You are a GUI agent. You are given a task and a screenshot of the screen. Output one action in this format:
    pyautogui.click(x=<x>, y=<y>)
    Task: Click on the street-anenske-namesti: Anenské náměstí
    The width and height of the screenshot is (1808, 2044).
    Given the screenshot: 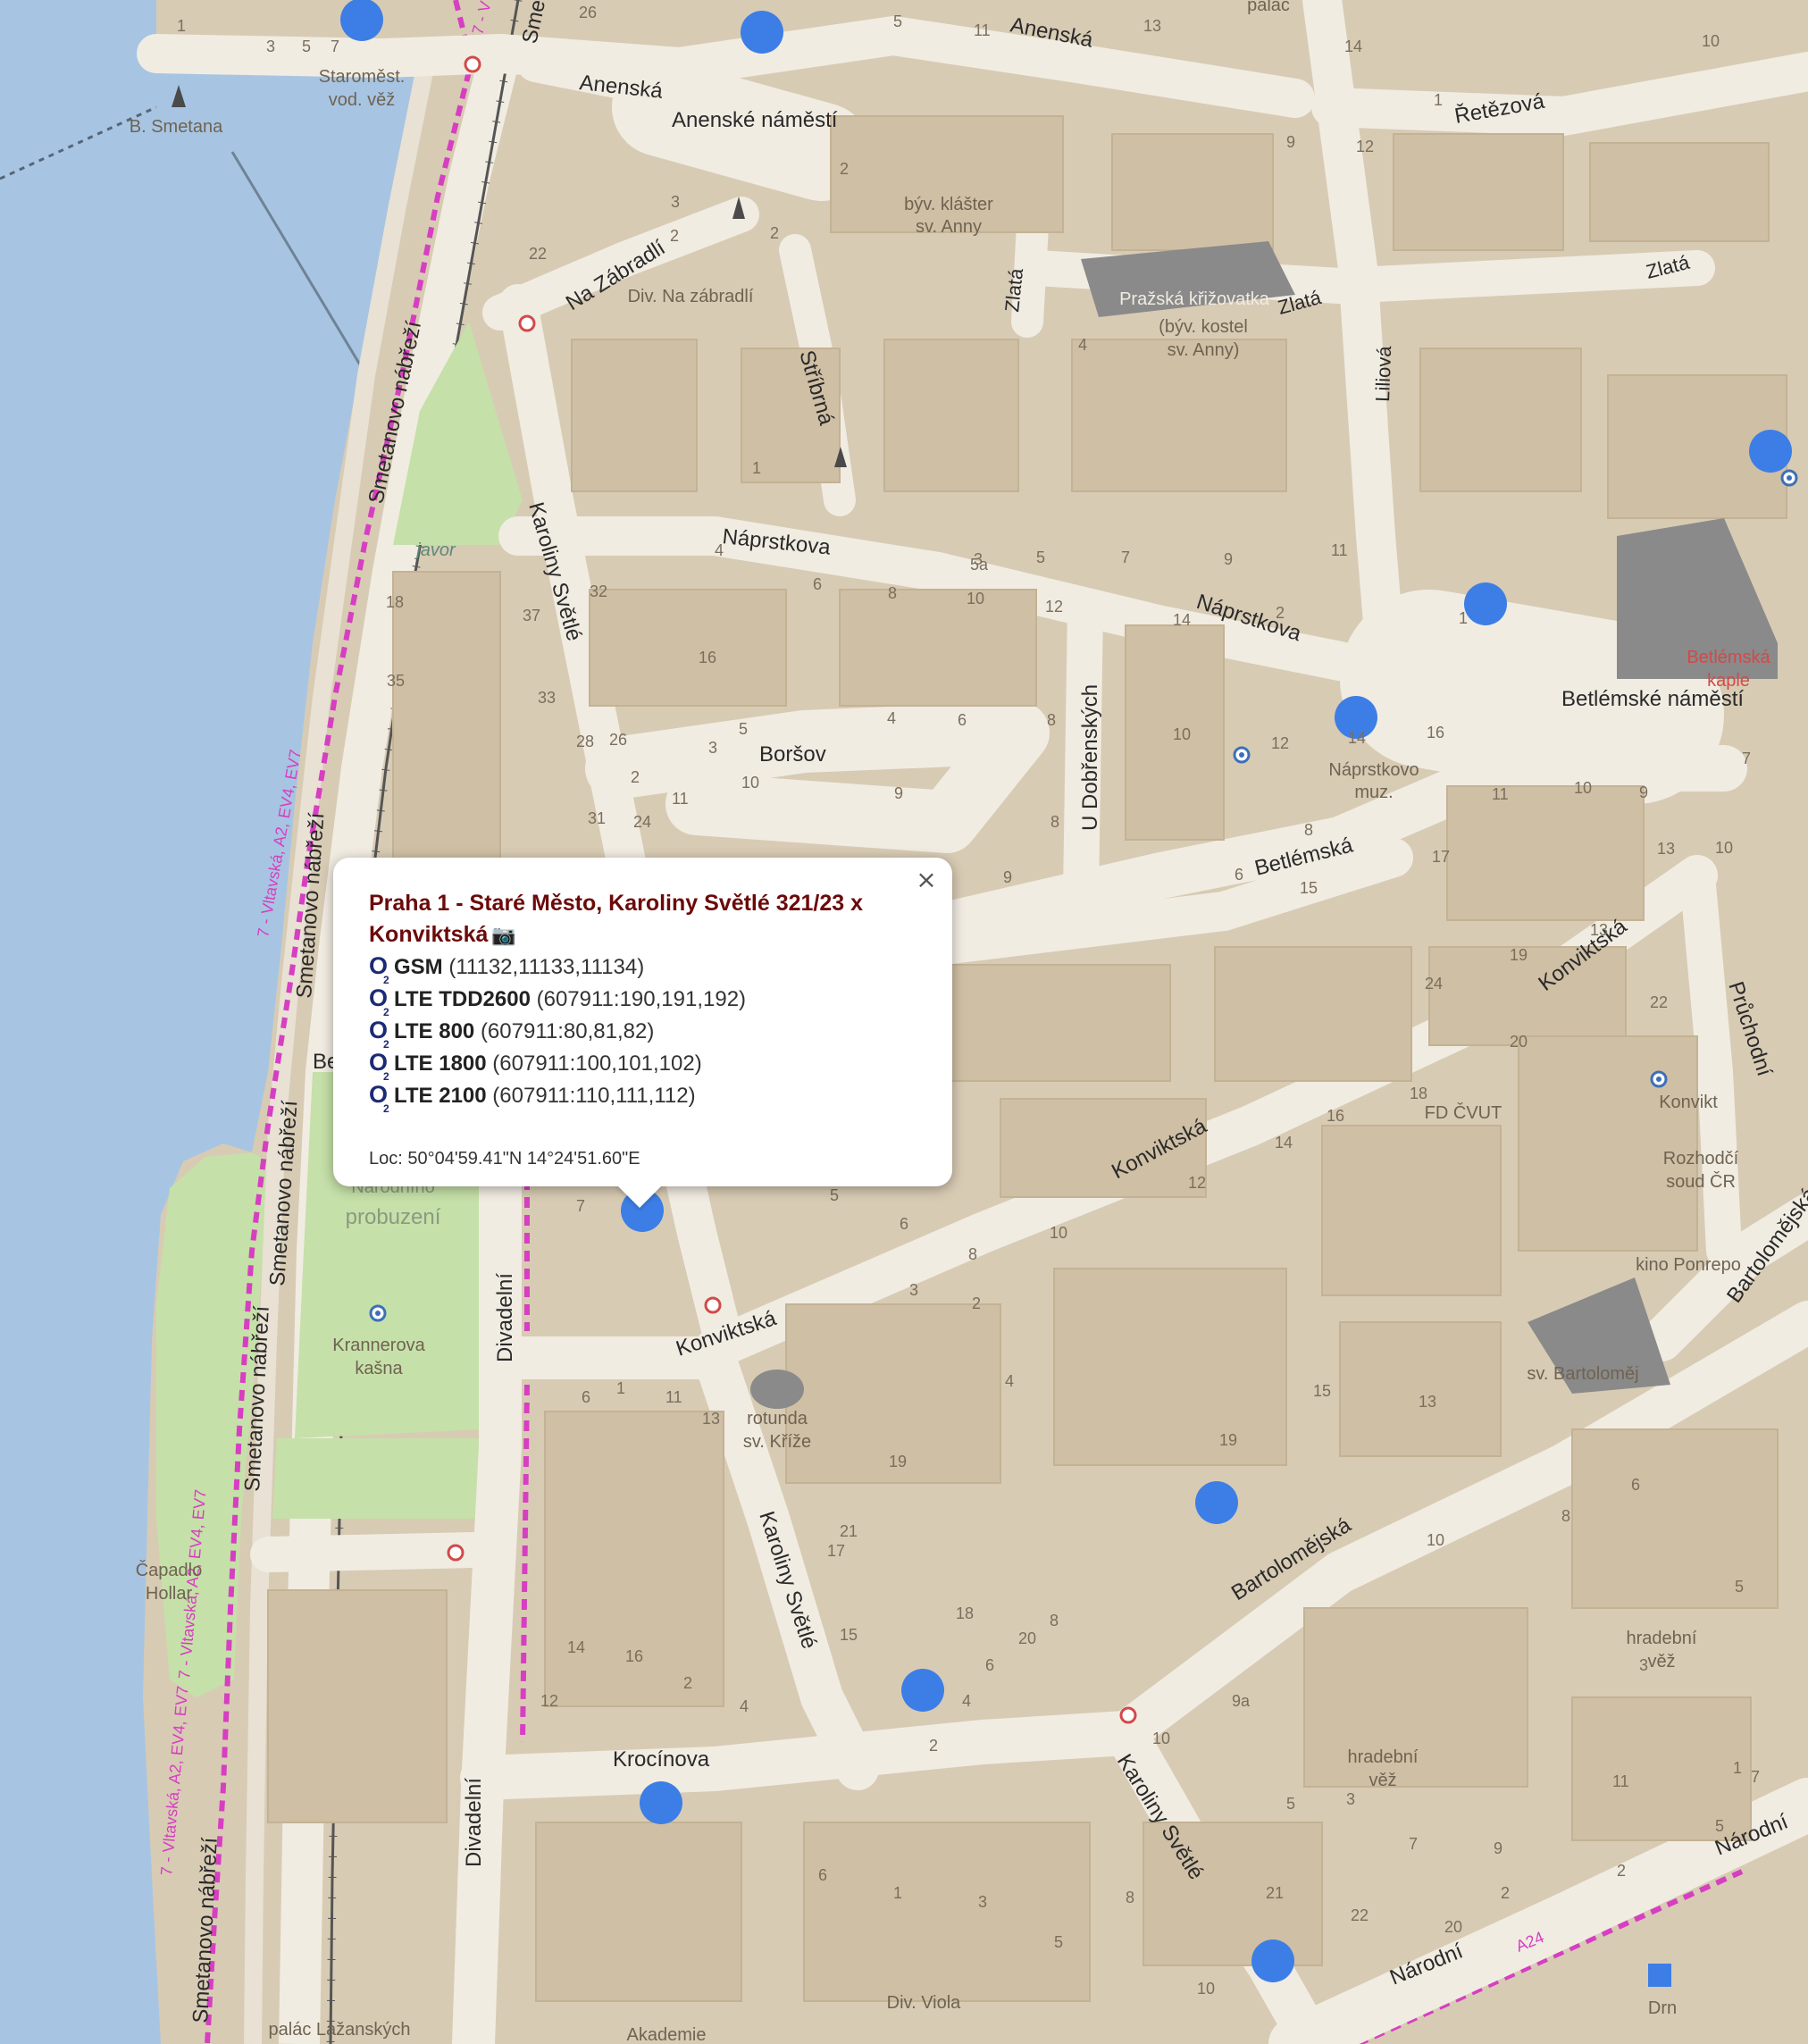 What is the action you would take?
    pyautogui.click(x=755, y=120)
    